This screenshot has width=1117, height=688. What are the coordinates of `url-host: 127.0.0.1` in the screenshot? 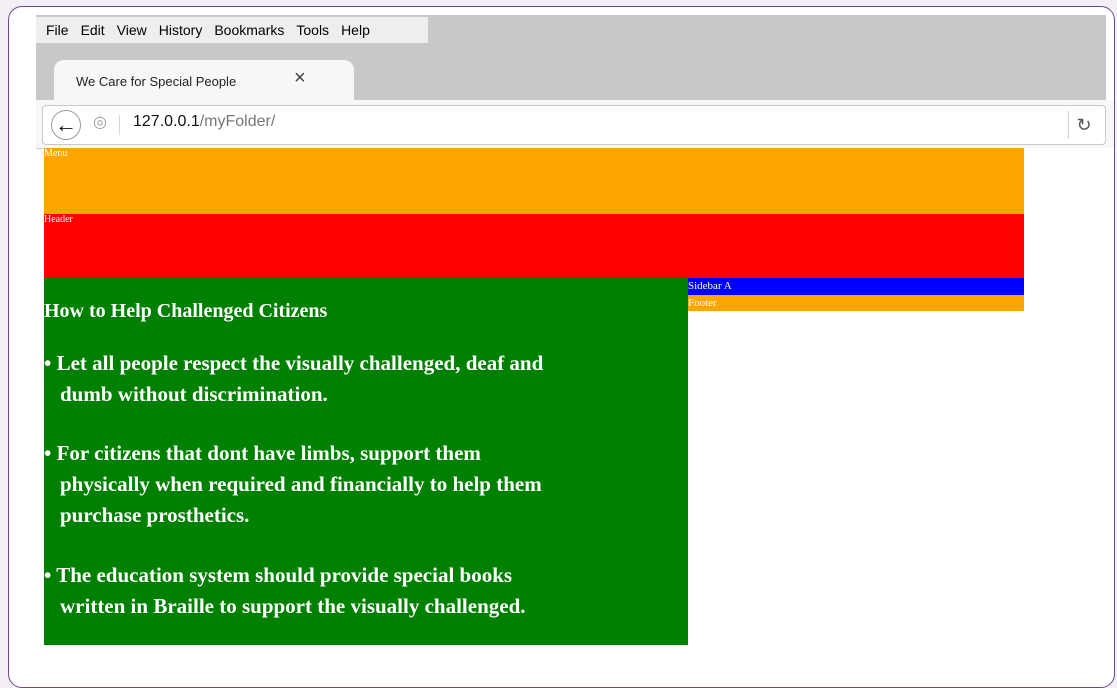 It's located at (166, 121).